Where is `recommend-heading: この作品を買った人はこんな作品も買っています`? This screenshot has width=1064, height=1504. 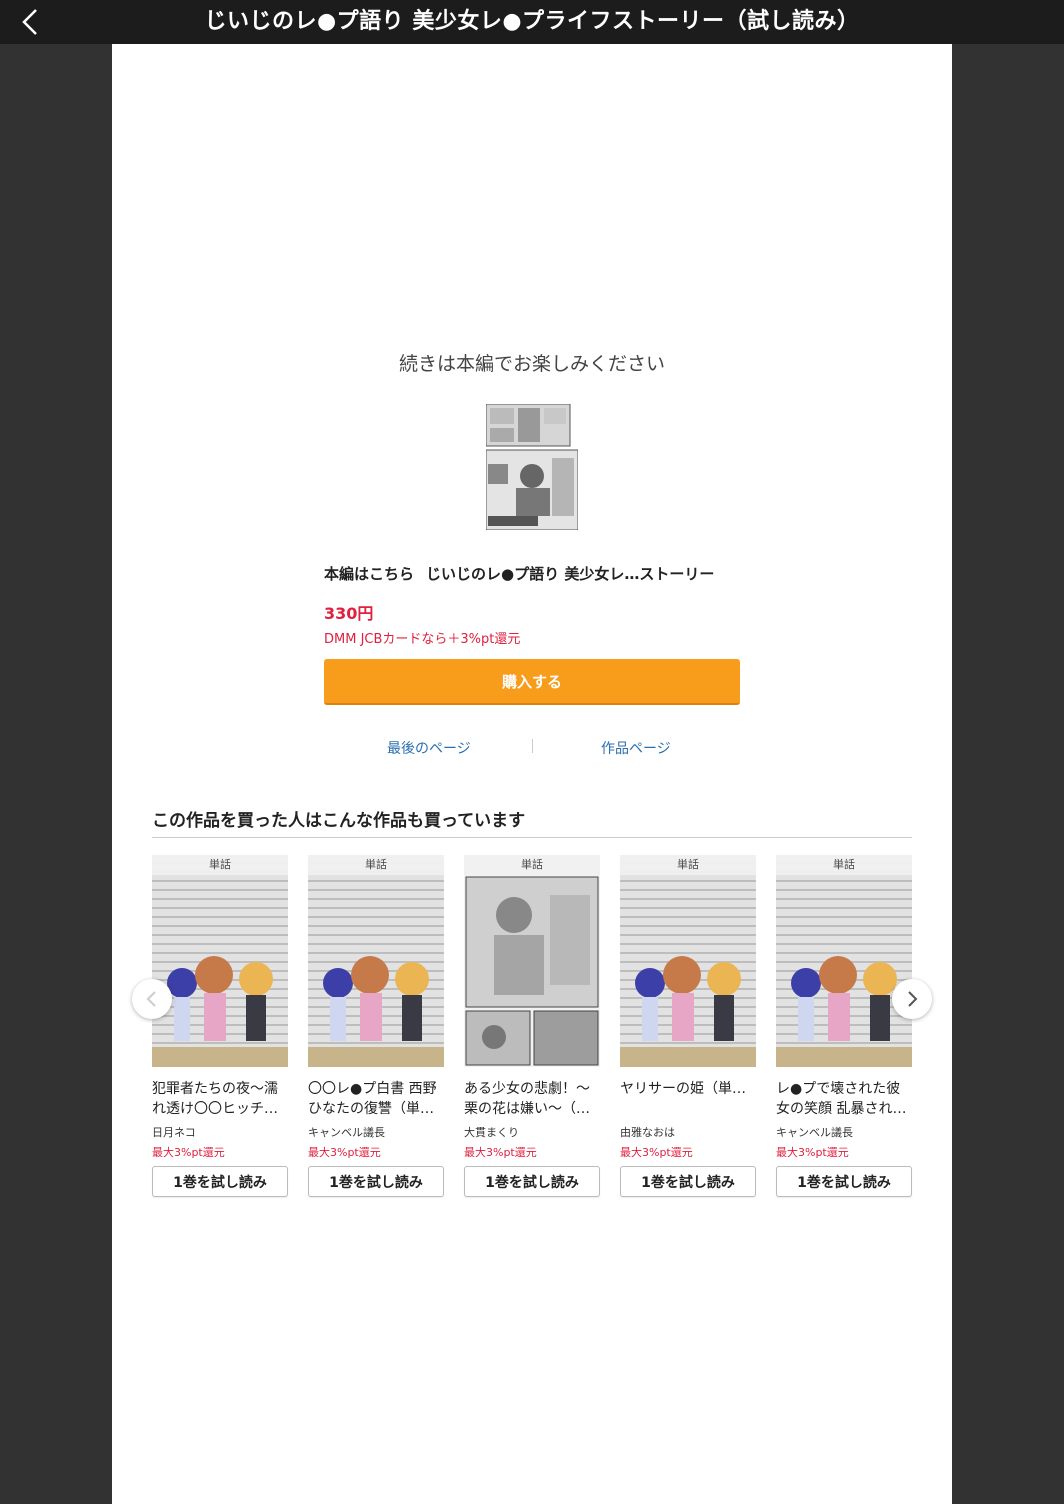 recommend-heading: この作品を買った人はこんな作品も買っています is located at coordinates (339, 821).